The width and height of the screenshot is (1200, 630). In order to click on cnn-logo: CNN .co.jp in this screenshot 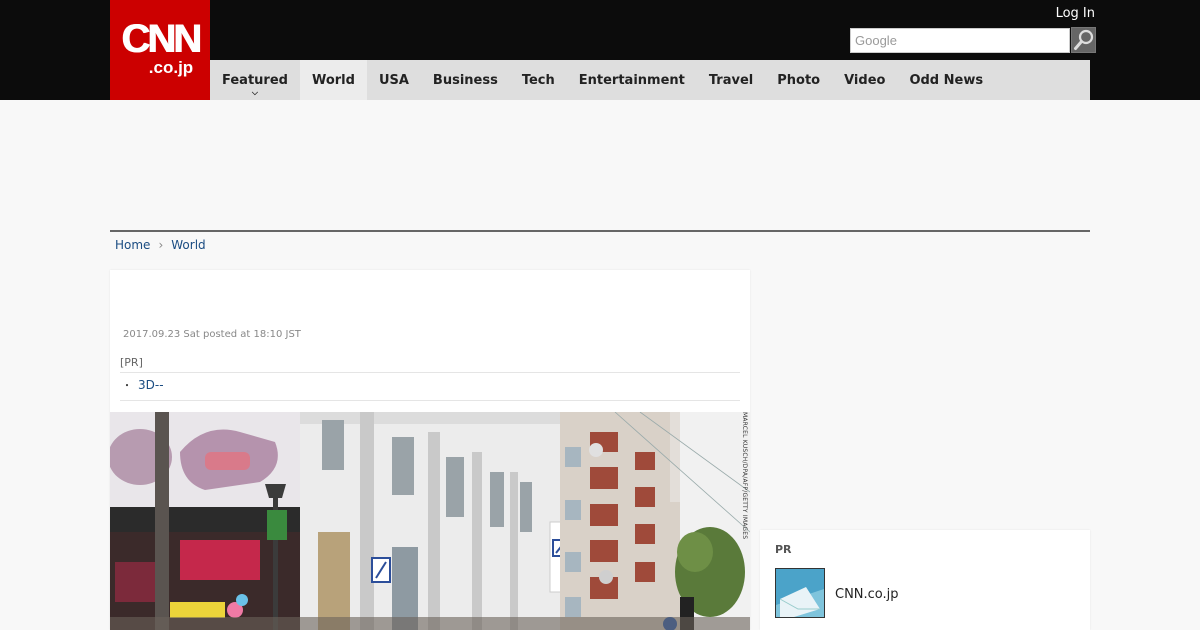, I will do `click(160, 50)`.